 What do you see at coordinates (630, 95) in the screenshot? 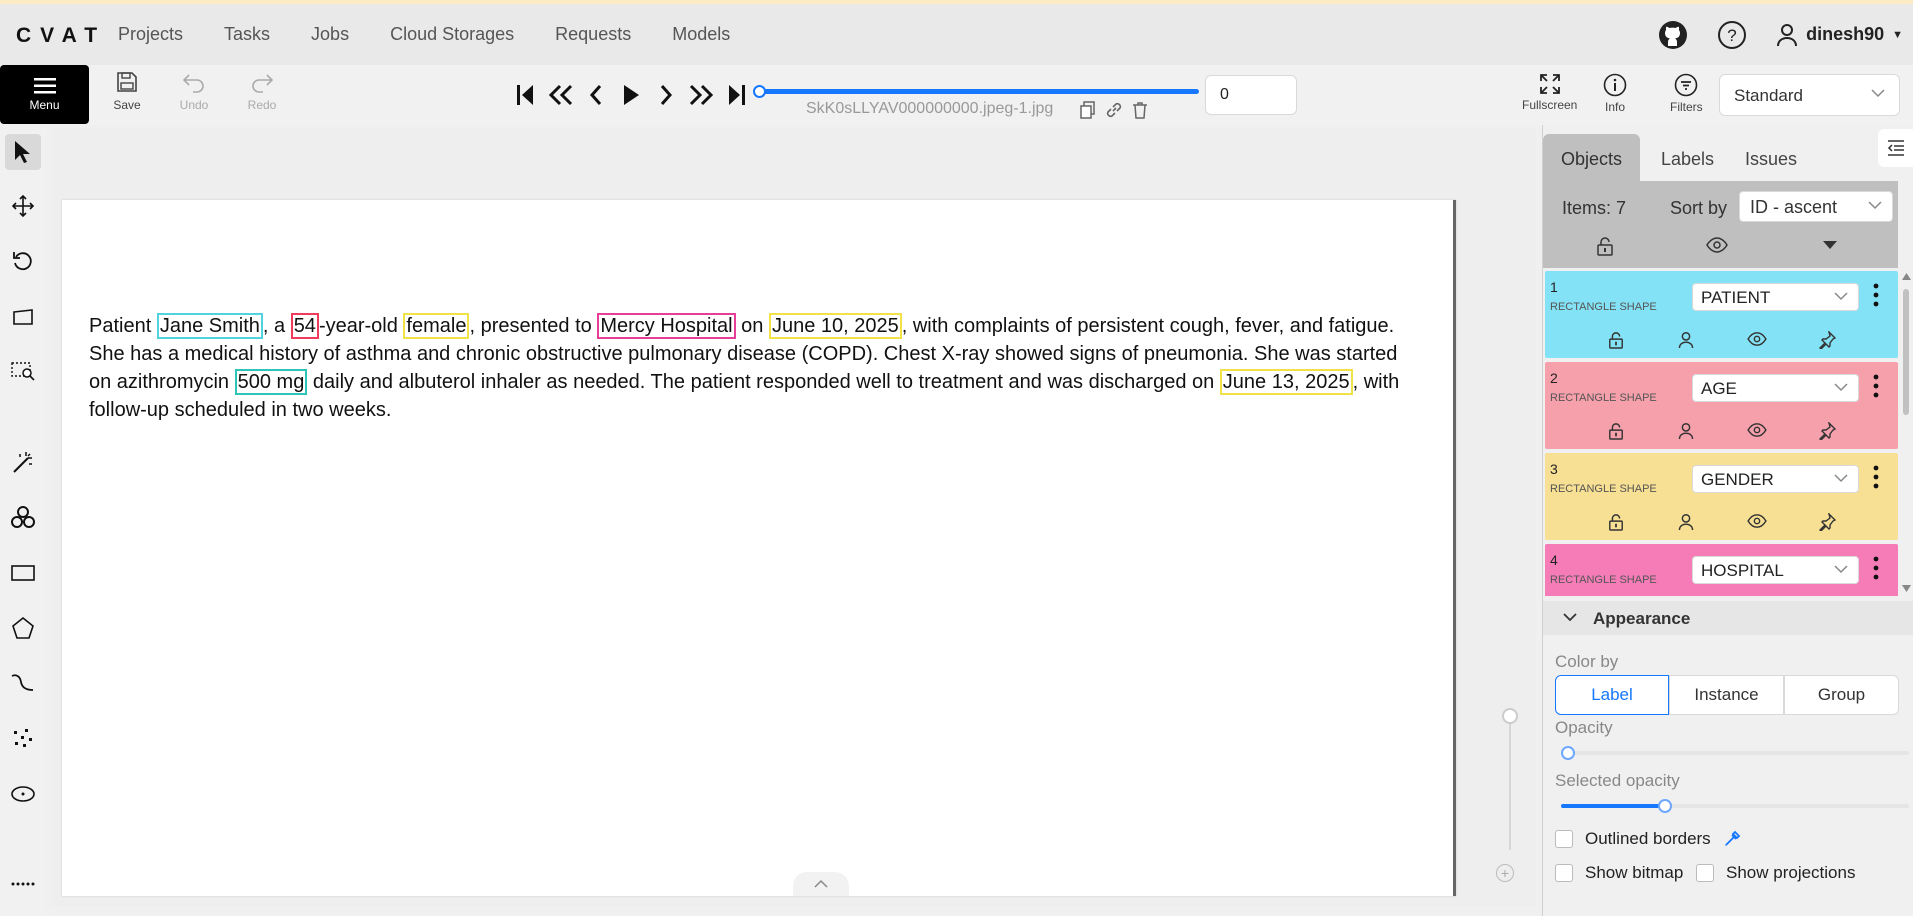
I see `play-button` at bounding box center [630, 95].